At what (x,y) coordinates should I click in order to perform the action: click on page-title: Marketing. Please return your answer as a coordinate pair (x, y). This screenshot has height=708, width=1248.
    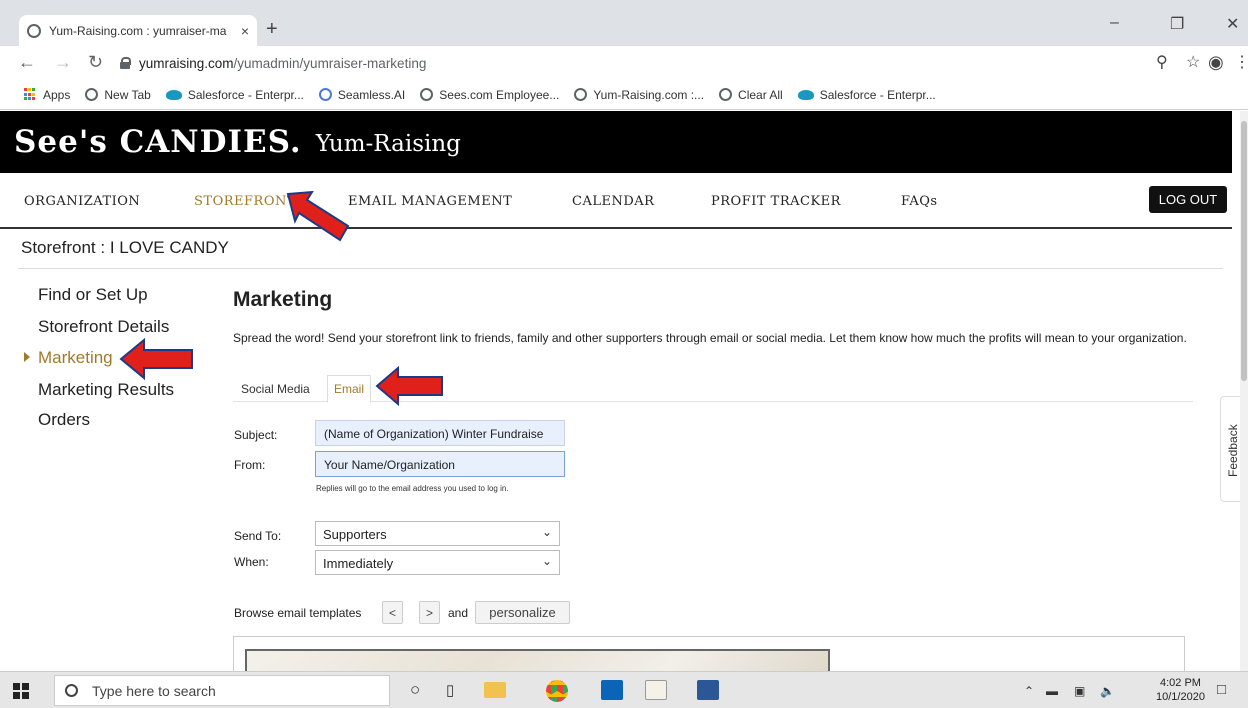
    Looking at the image, I should click on (283, 299).